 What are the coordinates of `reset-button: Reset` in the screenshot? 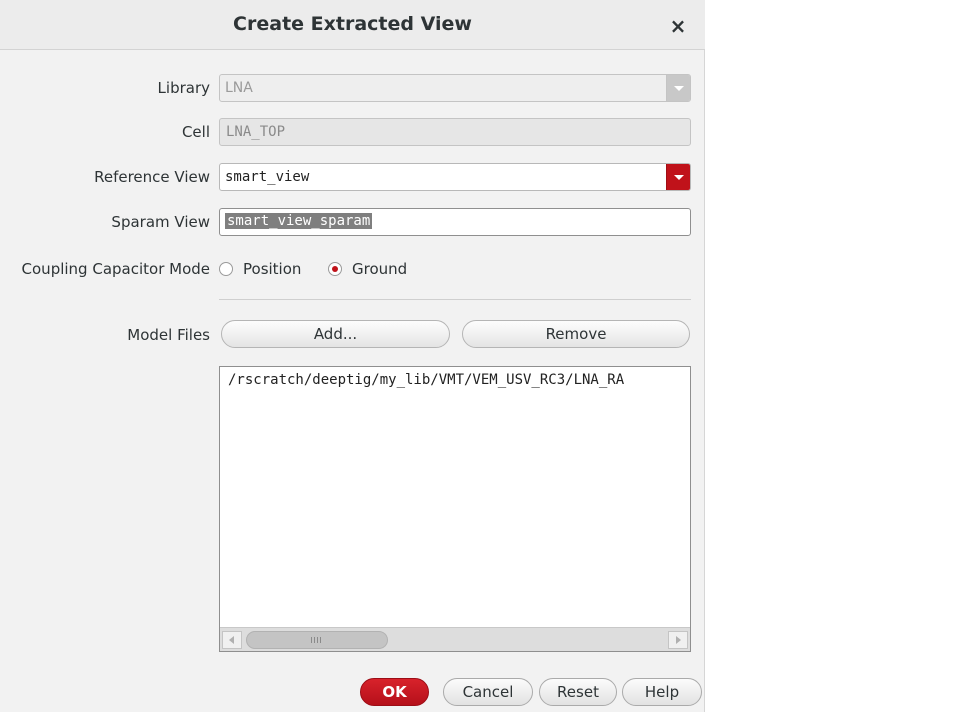 It's located at (578, 692).